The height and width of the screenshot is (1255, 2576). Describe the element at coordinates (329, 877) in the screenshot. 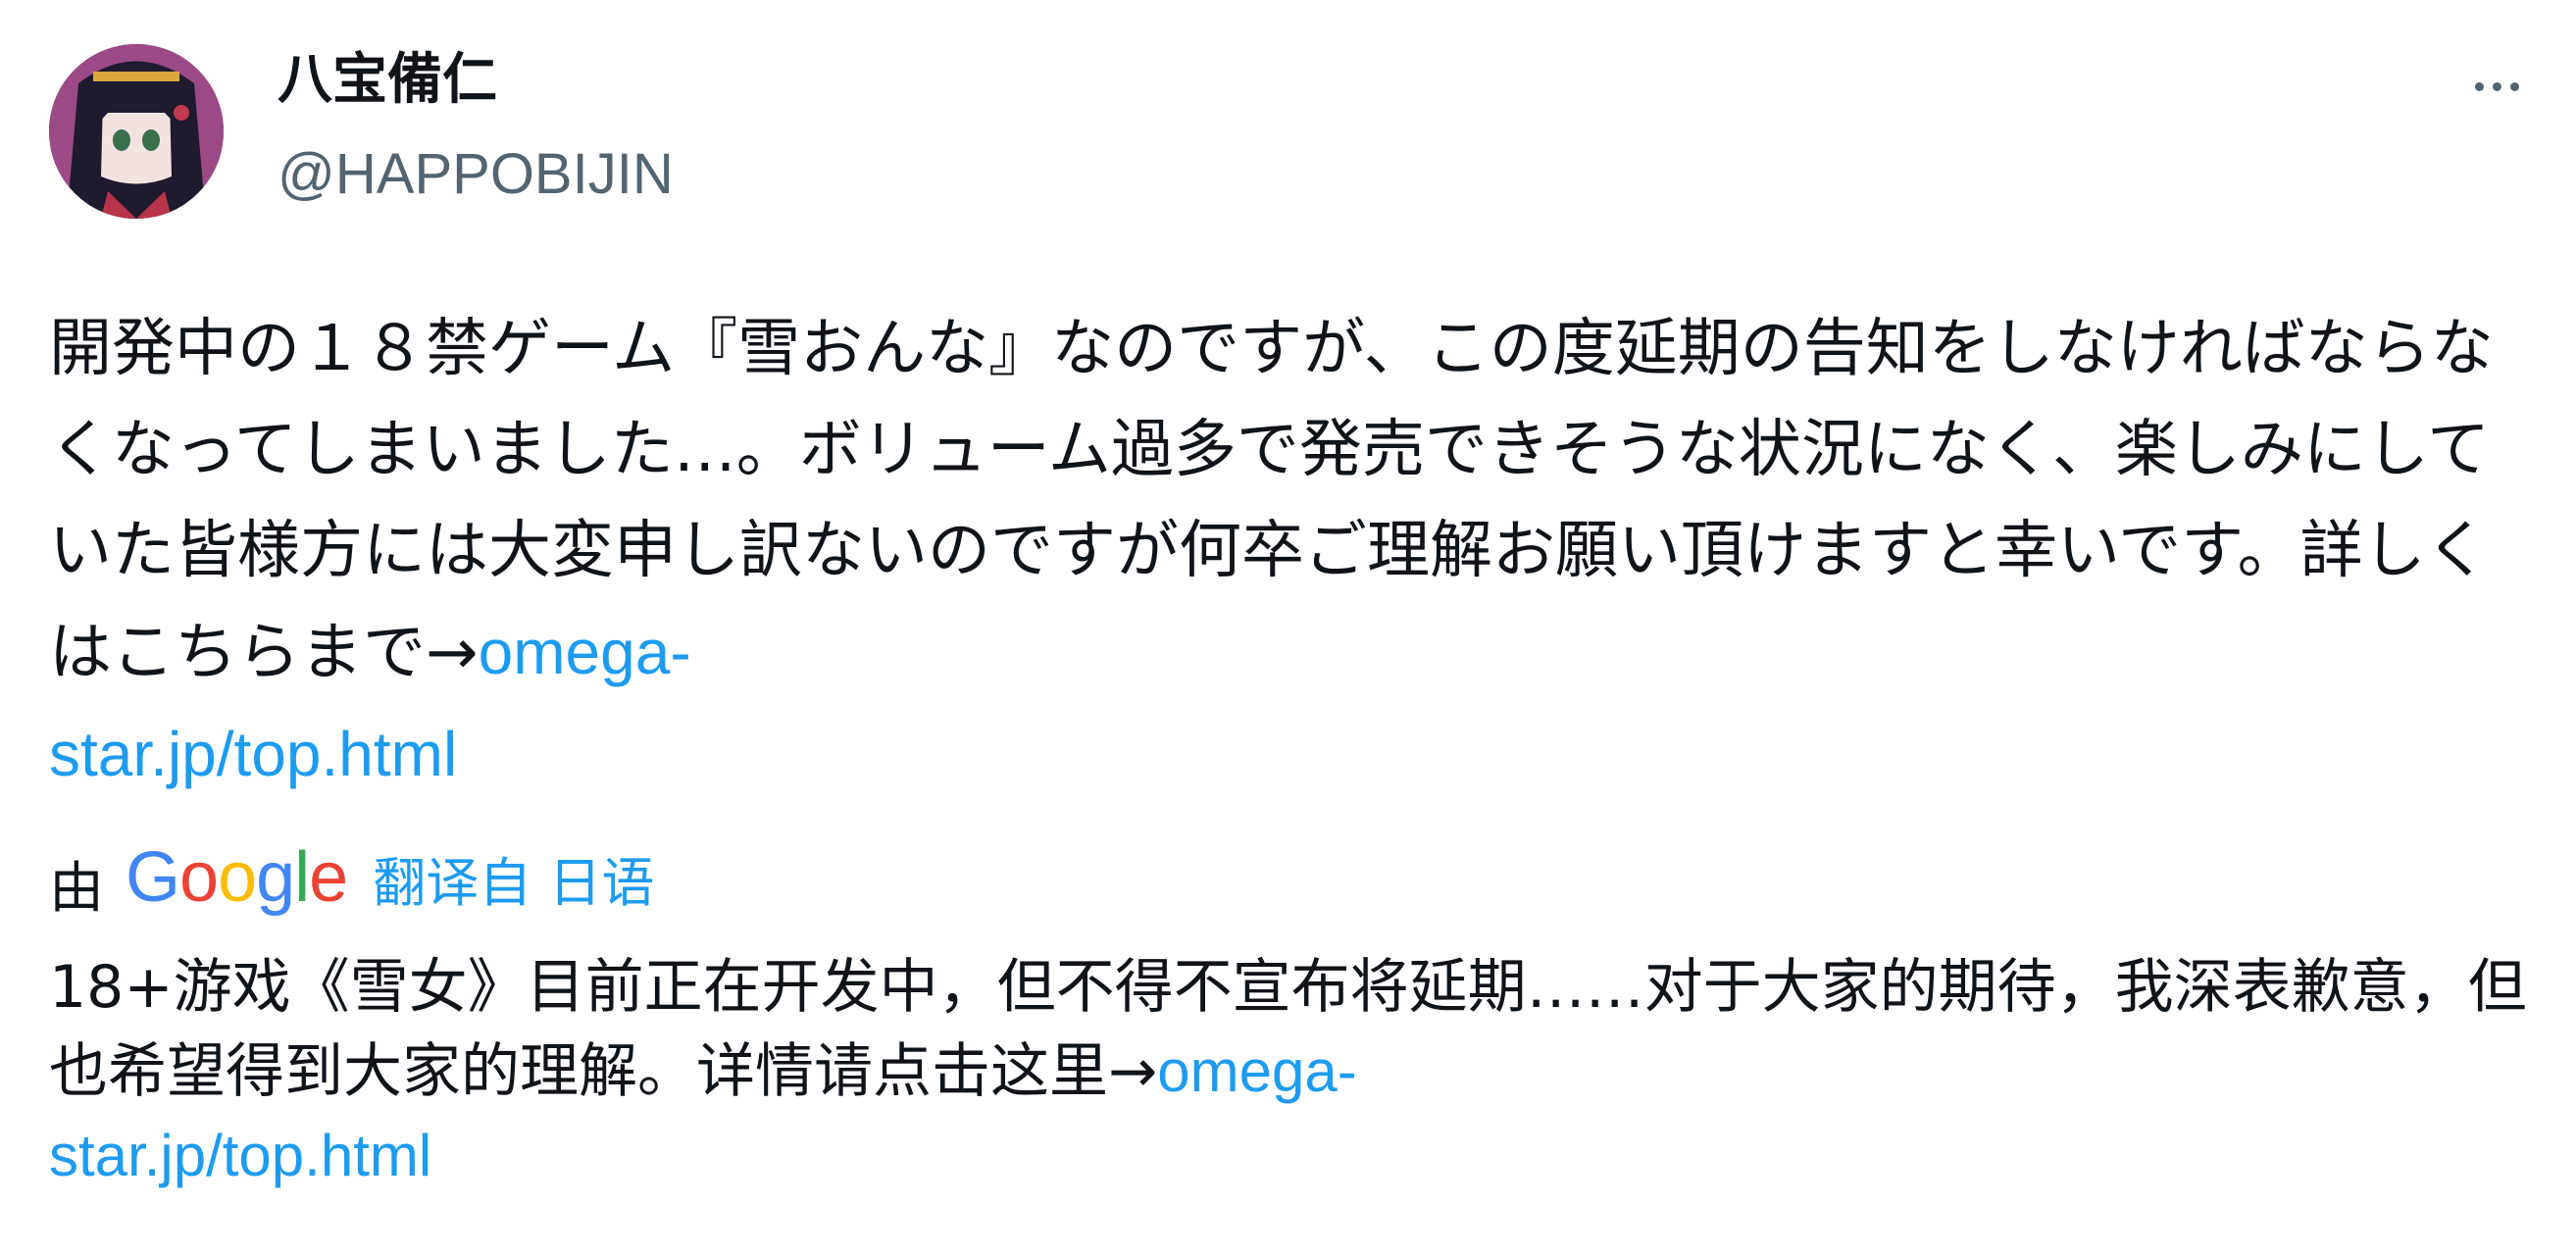

I see `google-letter: e` at that location.